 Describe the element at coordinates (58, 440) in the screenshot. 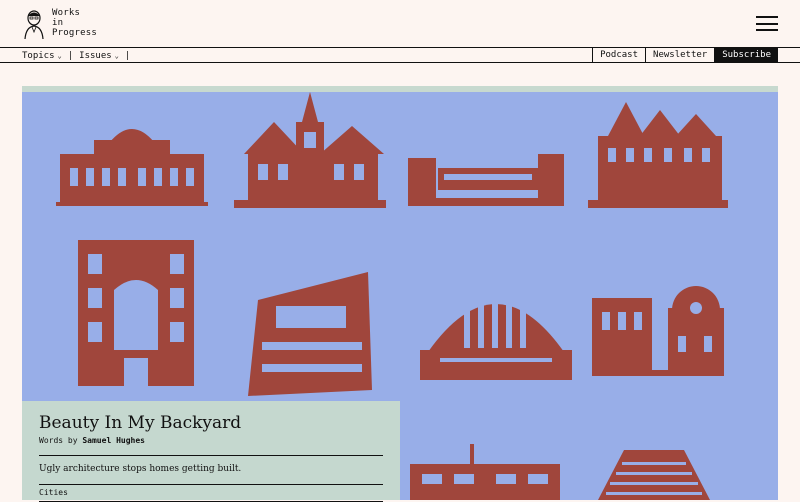

I see `byline-prefix: Words by` at that location.